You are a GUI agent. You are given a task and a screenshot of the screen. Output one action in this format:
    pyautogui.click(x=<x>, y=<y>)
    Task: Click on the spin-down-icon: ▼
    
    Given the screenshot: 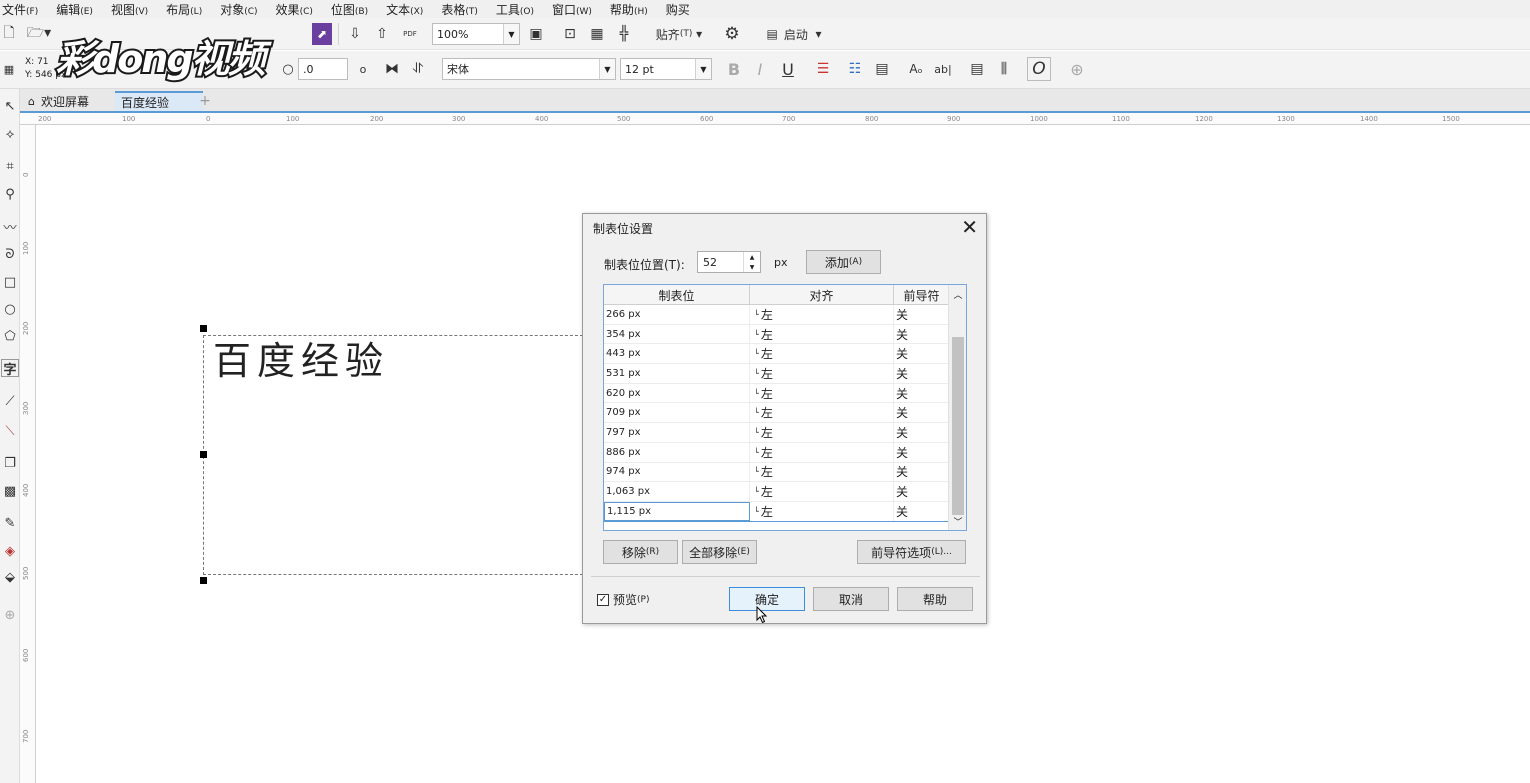 What is the action you would take?
    pyautogui.click(x=751, y=267)
    